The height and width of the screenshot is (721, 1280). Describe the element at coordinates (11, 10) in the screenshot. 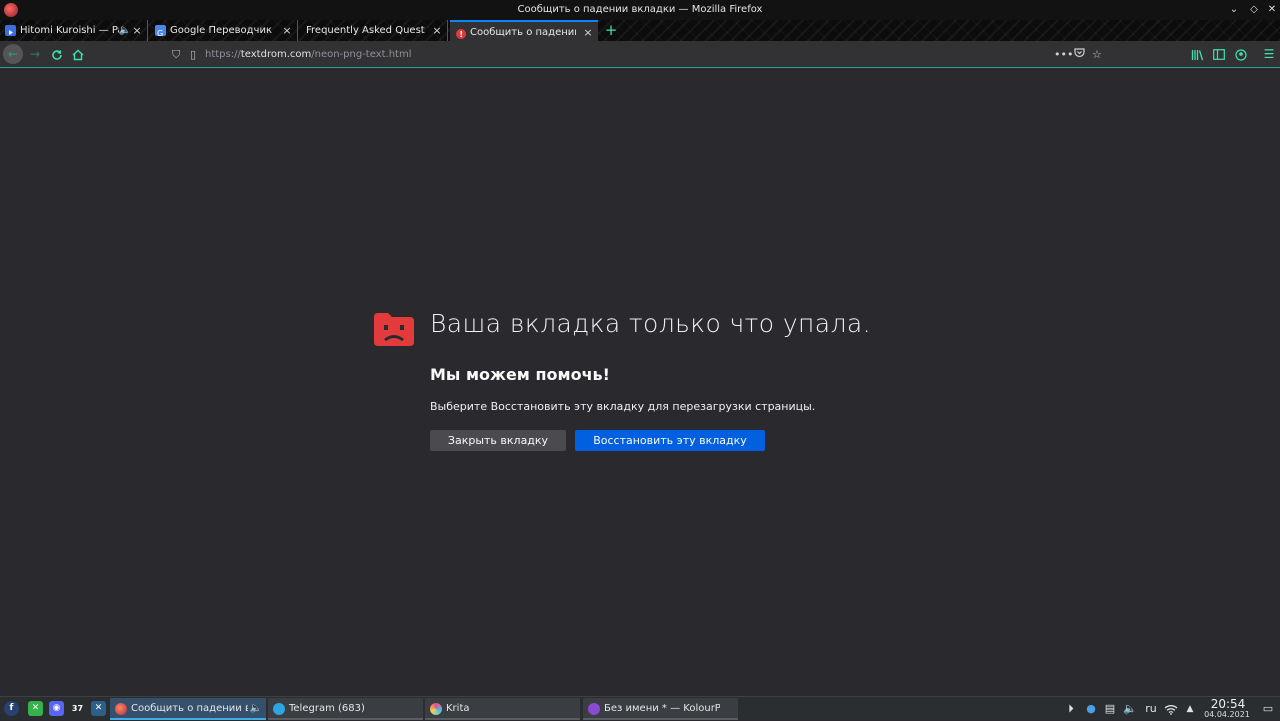

I see `firefox-app-icon` at that location.